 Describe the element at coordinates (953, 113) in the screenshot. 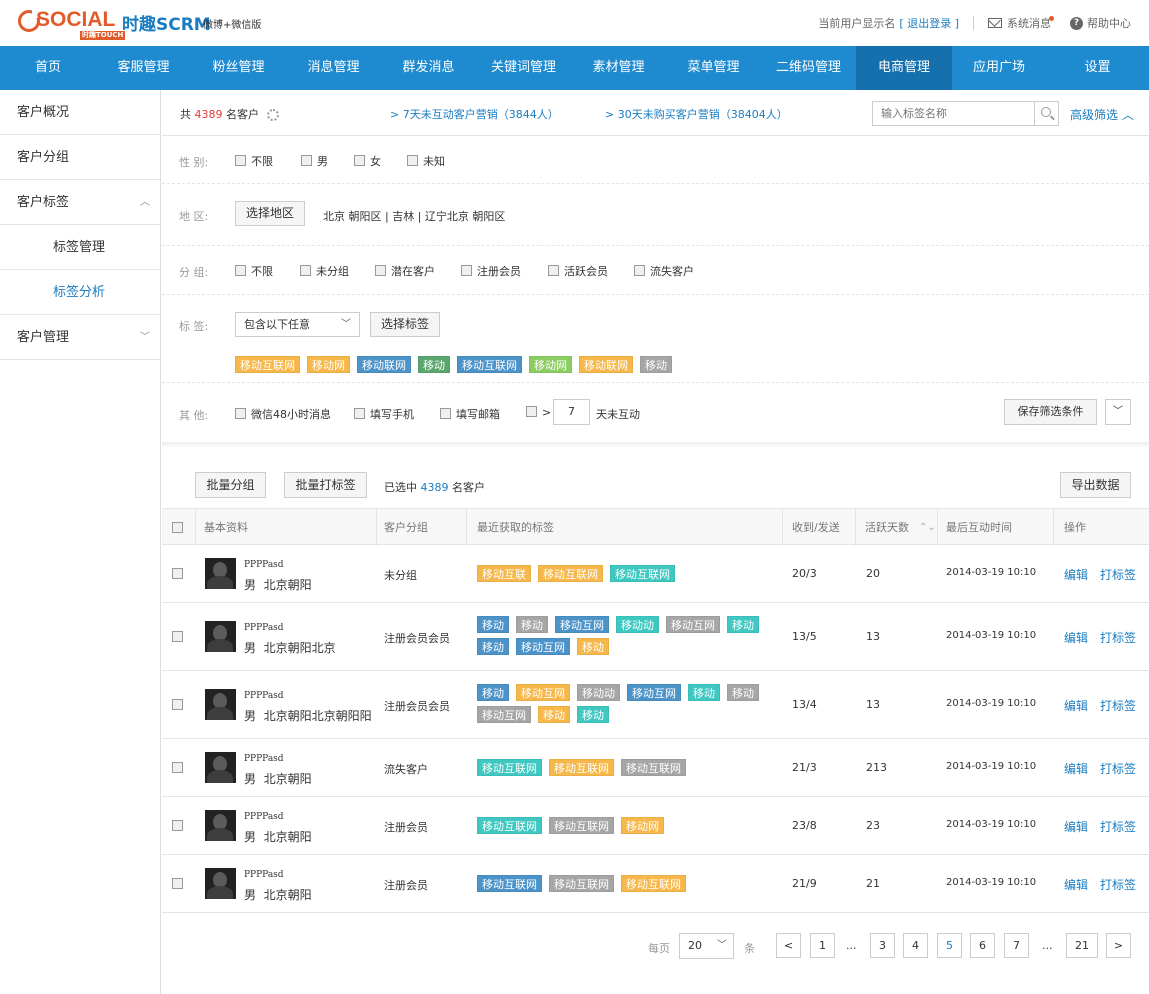

I see `tag-search-input` at that location.